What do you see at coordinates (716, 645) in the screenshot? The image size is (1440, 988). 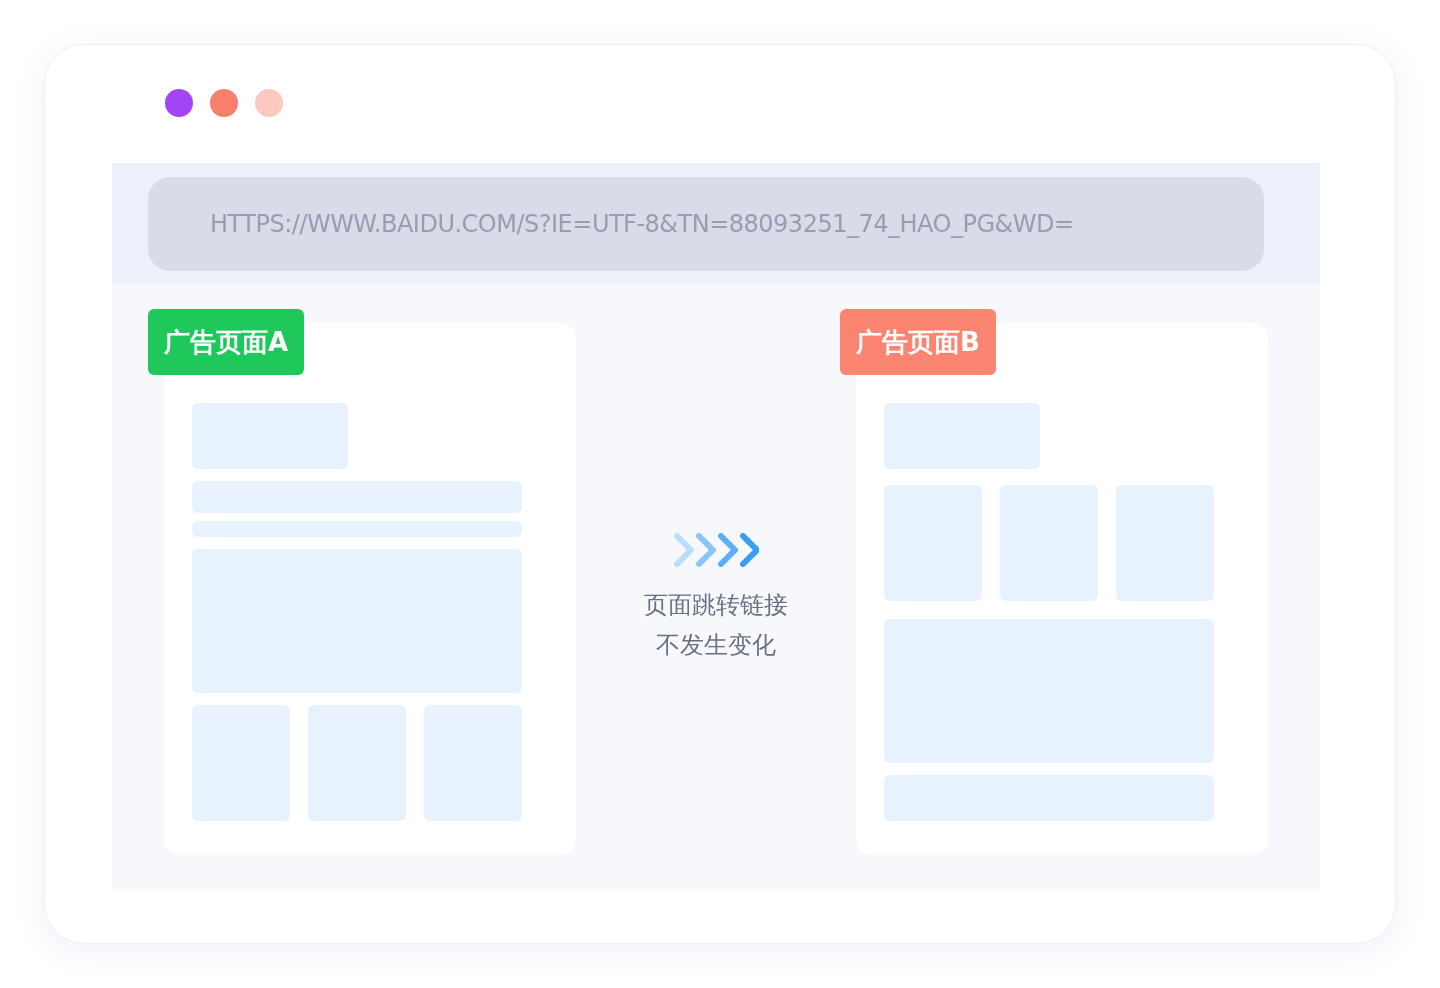 I see `transition-caption: 不发生变化` at bounding box center [716, 645].